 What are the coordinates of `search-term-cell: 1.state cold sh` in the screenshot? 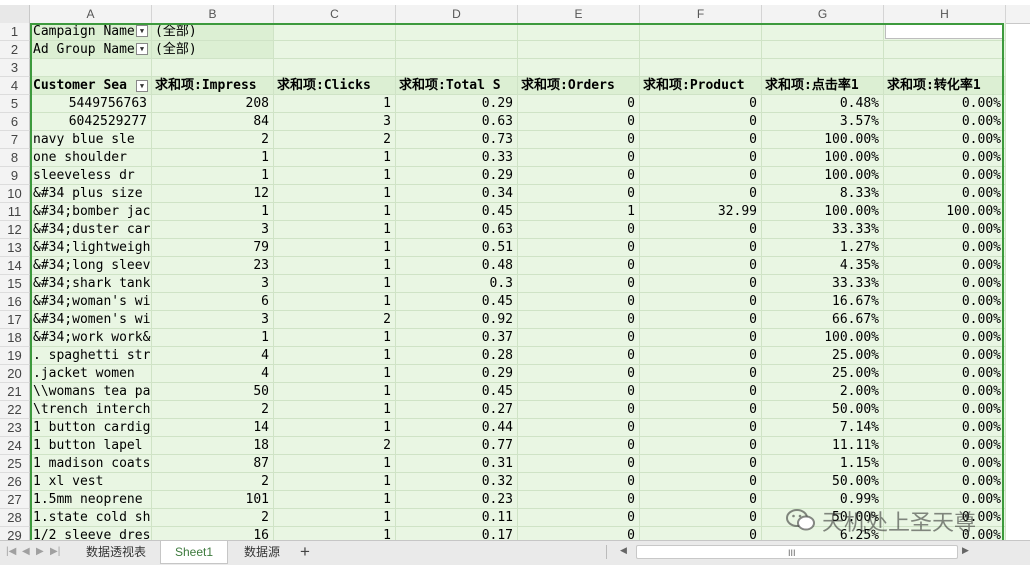 It's located at (91, 518).